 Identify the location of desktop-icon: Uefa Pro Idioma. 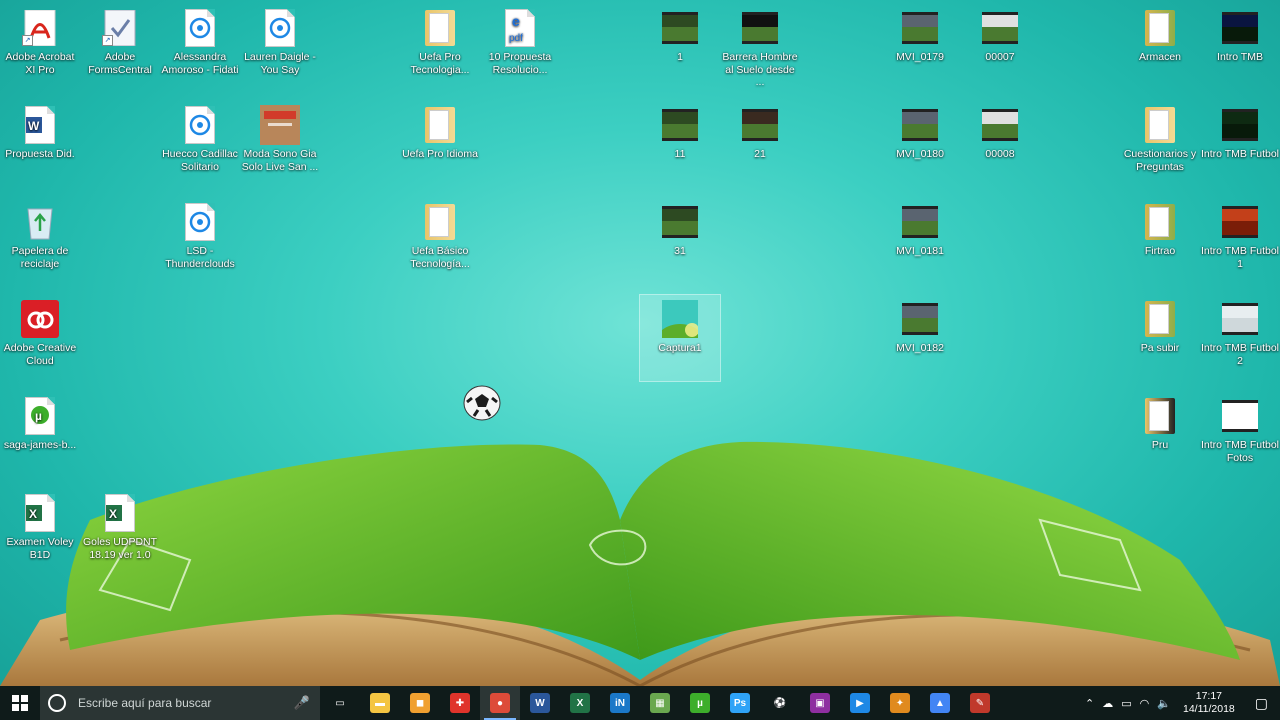
(440, 144).